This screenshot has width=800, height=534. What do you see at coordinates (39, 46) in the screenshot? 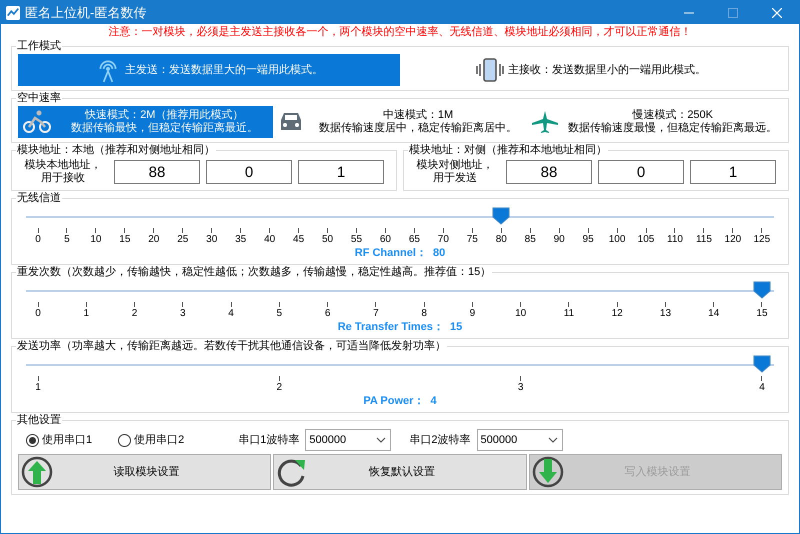
I see `group-title: 工作模式` at bounding box center [39, 46].